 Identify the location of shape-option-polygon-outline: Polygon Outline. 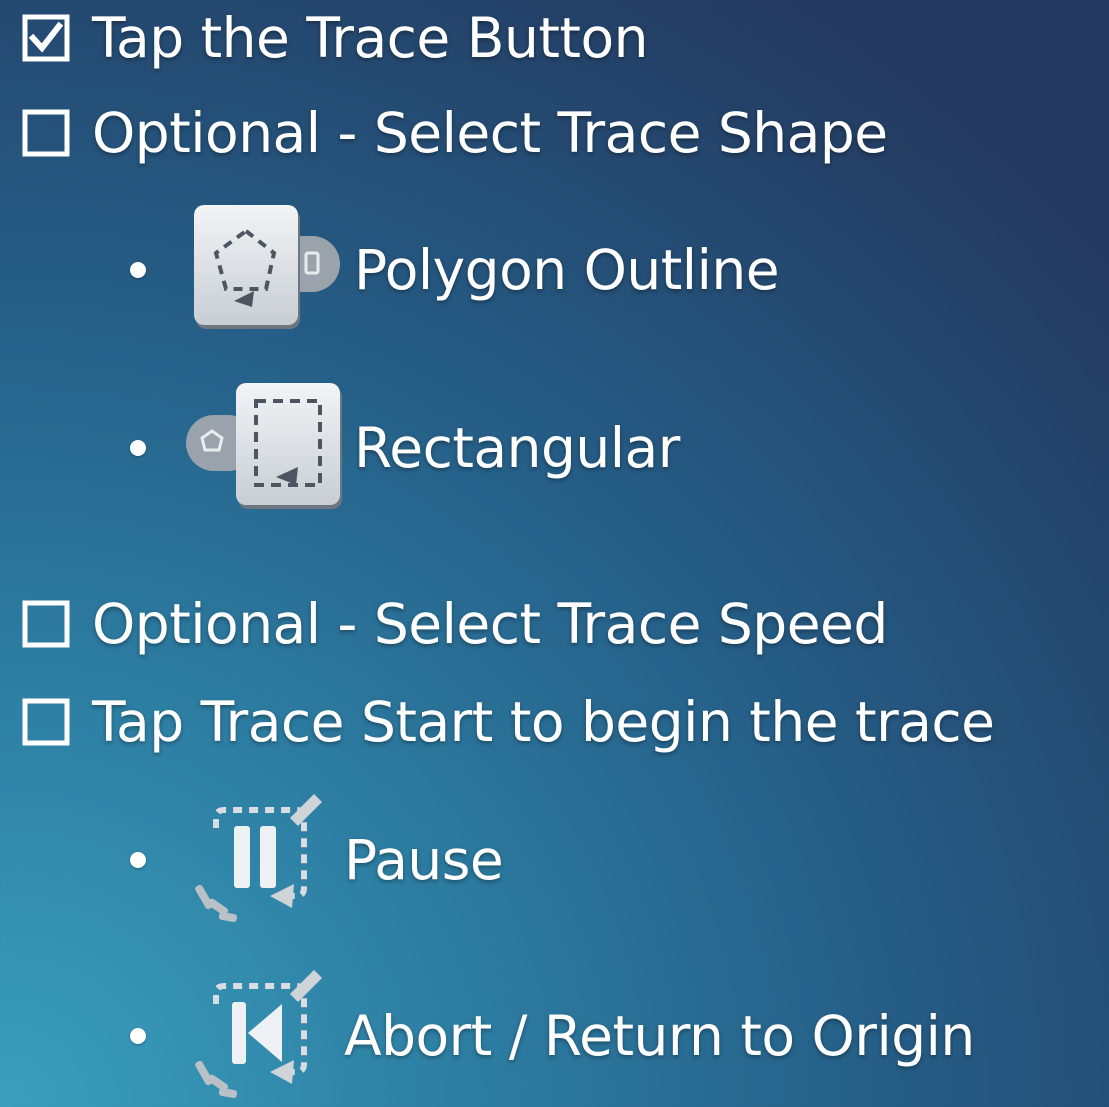
(455, 270).